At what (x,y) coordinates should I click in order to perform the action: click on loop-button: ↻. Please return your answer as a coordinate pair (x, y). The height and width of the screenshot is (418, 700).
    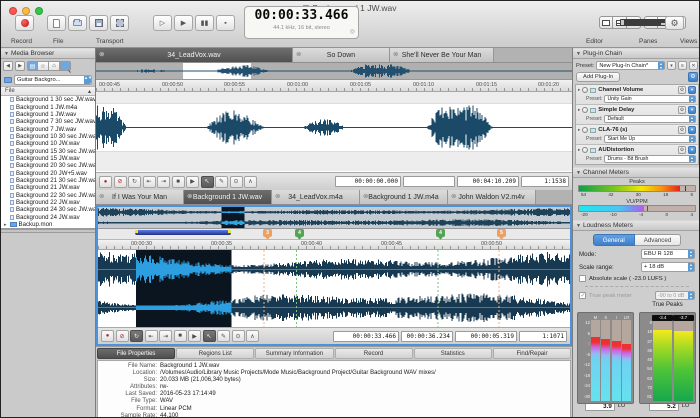
    Looking at the image, I should click on (134, 181).